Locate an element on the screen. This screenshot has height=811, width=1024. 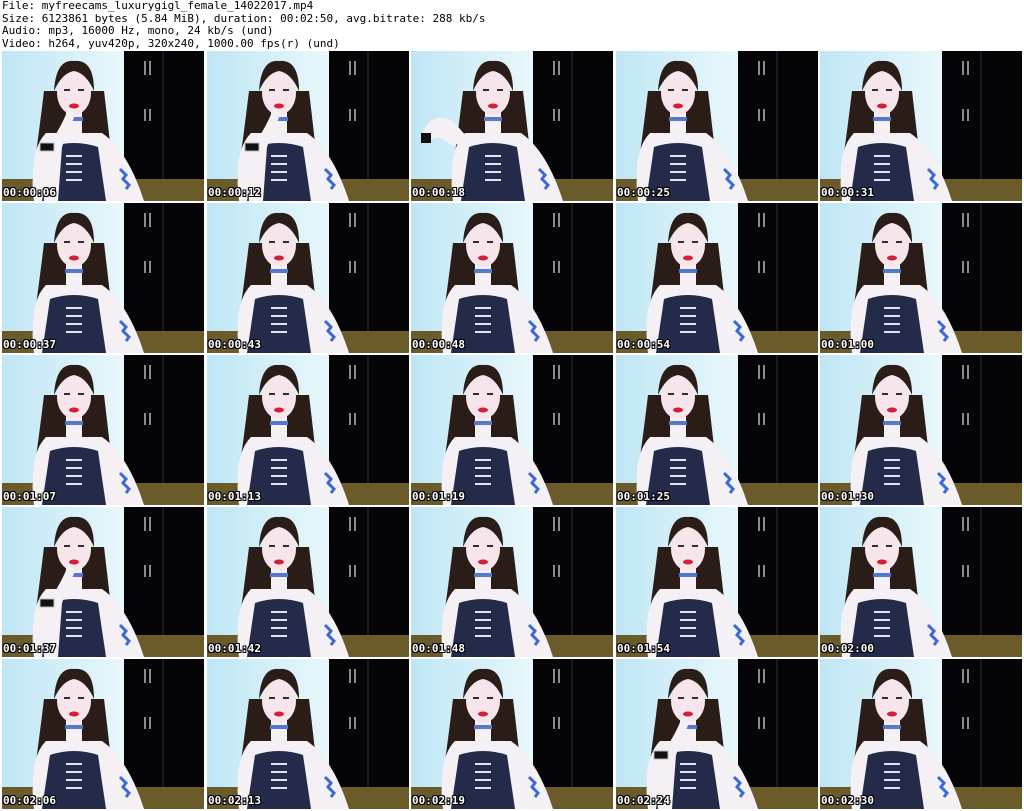
thumbnail-timestamp: 00:02:24 is located at coordinates (643, 800).